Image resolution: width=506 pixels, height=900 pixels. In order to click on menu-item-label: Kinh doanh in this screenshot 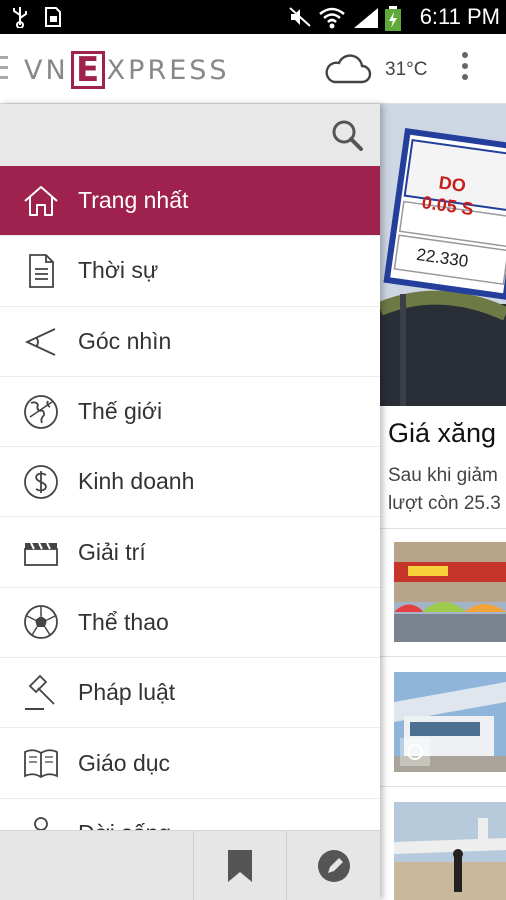, I will do `click(136, 481)`.